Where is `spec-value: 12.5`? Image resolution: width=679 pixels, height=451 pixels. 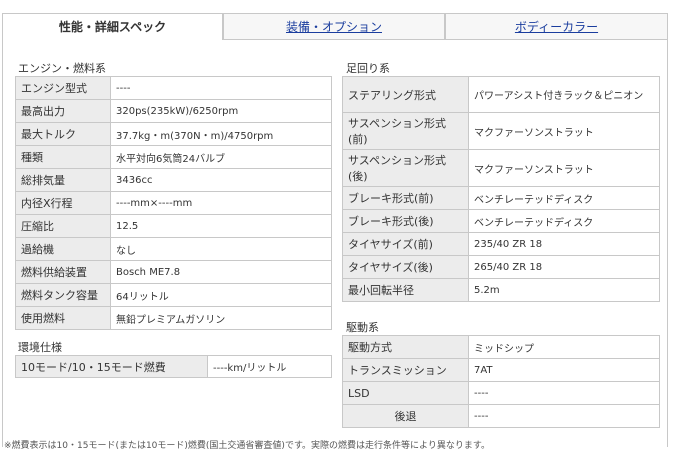
spec-value: 12.5 is located at coordinates (221, 226).